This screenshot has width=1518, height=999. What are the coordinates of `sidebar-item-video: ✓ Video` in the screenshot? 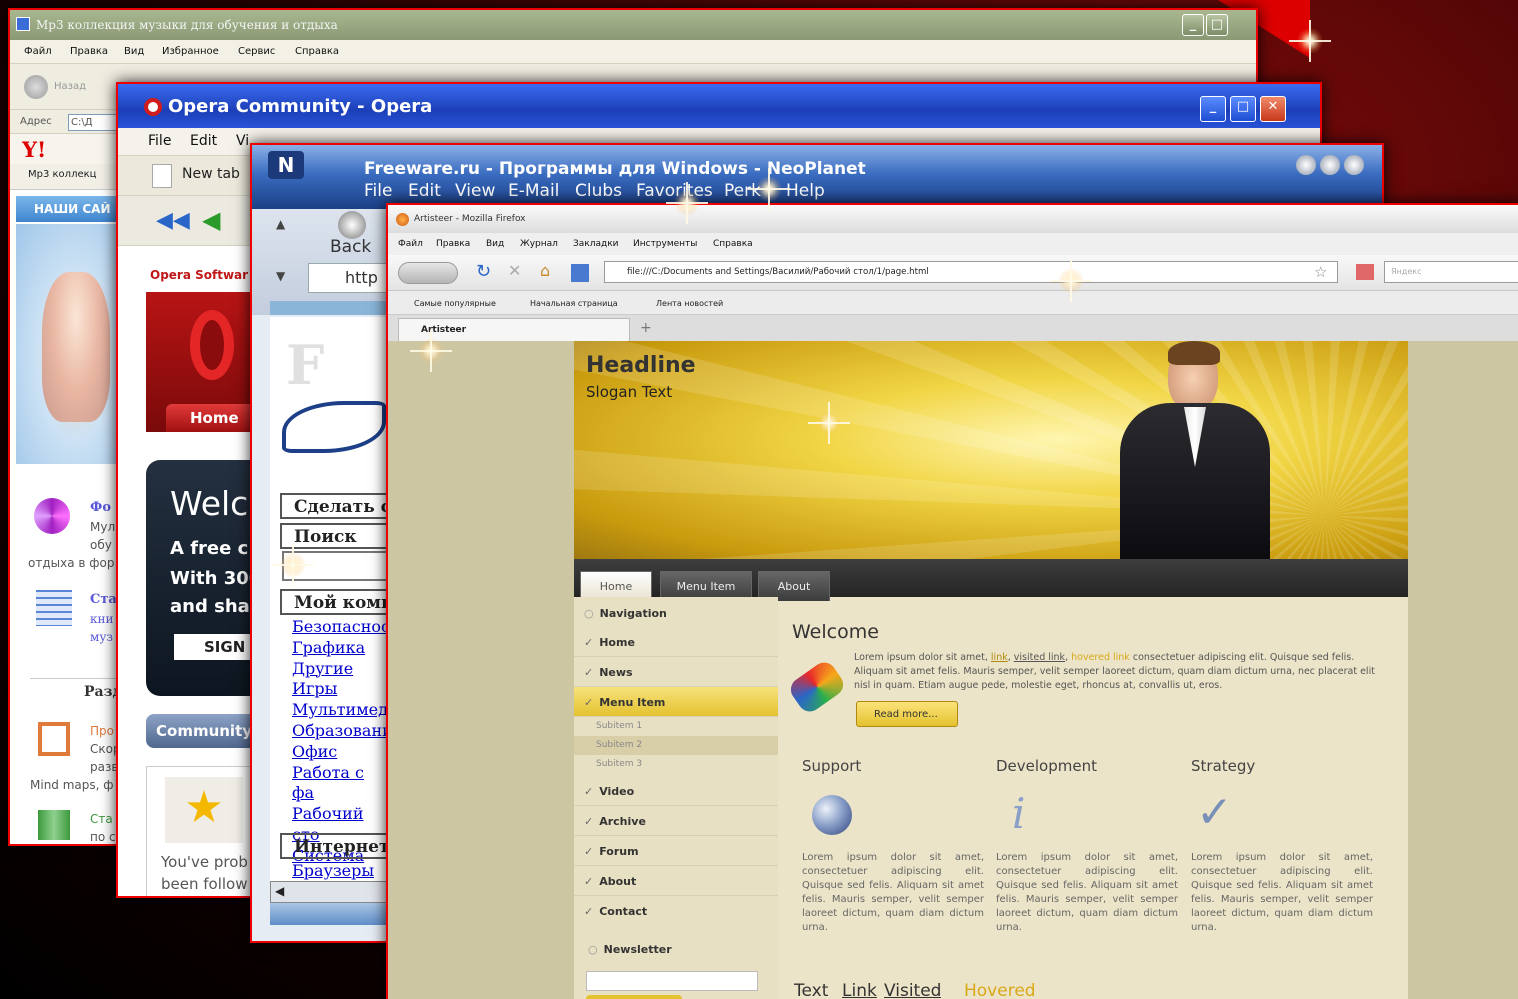 It's located at (676, 791).